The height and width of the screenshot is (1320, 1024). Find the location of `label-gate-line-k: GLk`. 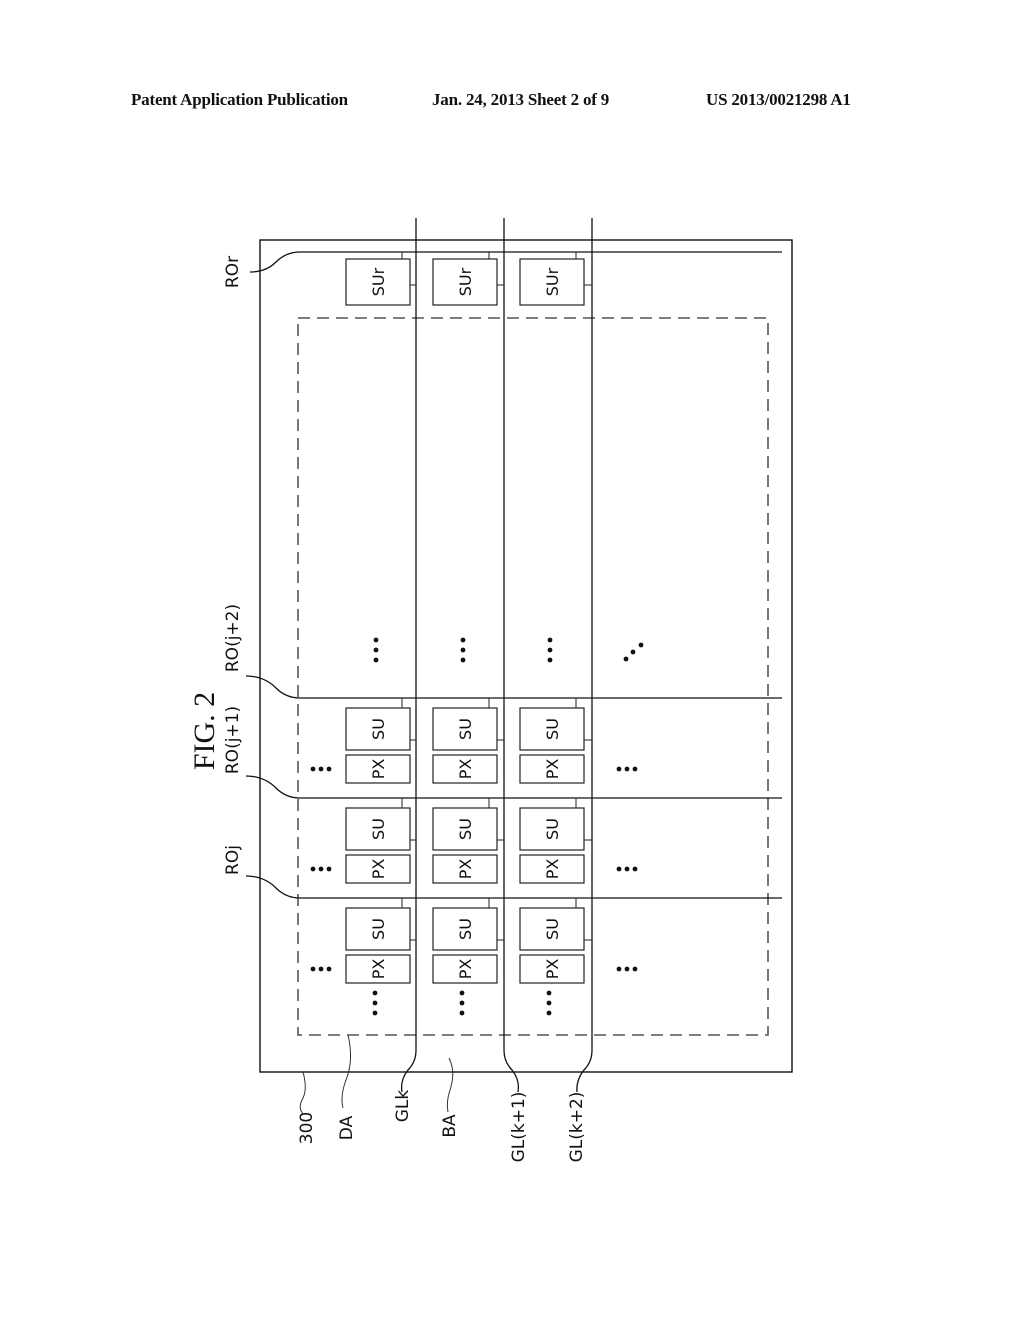

label-gate-line-k: GLk is located at coordinates (403, 1106).